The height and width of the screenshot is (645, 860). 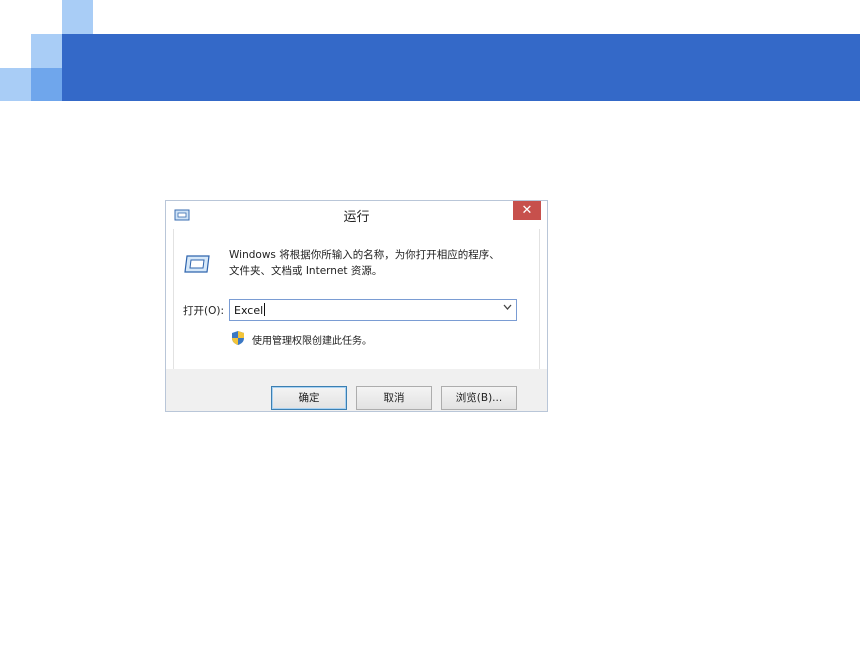 What do you see at coordinates (364, 255) in the screenshot?
I see `description-line: Windows 将根据你所输入的名称，为你打开相应的程序、` at bounding box center [364, 255].